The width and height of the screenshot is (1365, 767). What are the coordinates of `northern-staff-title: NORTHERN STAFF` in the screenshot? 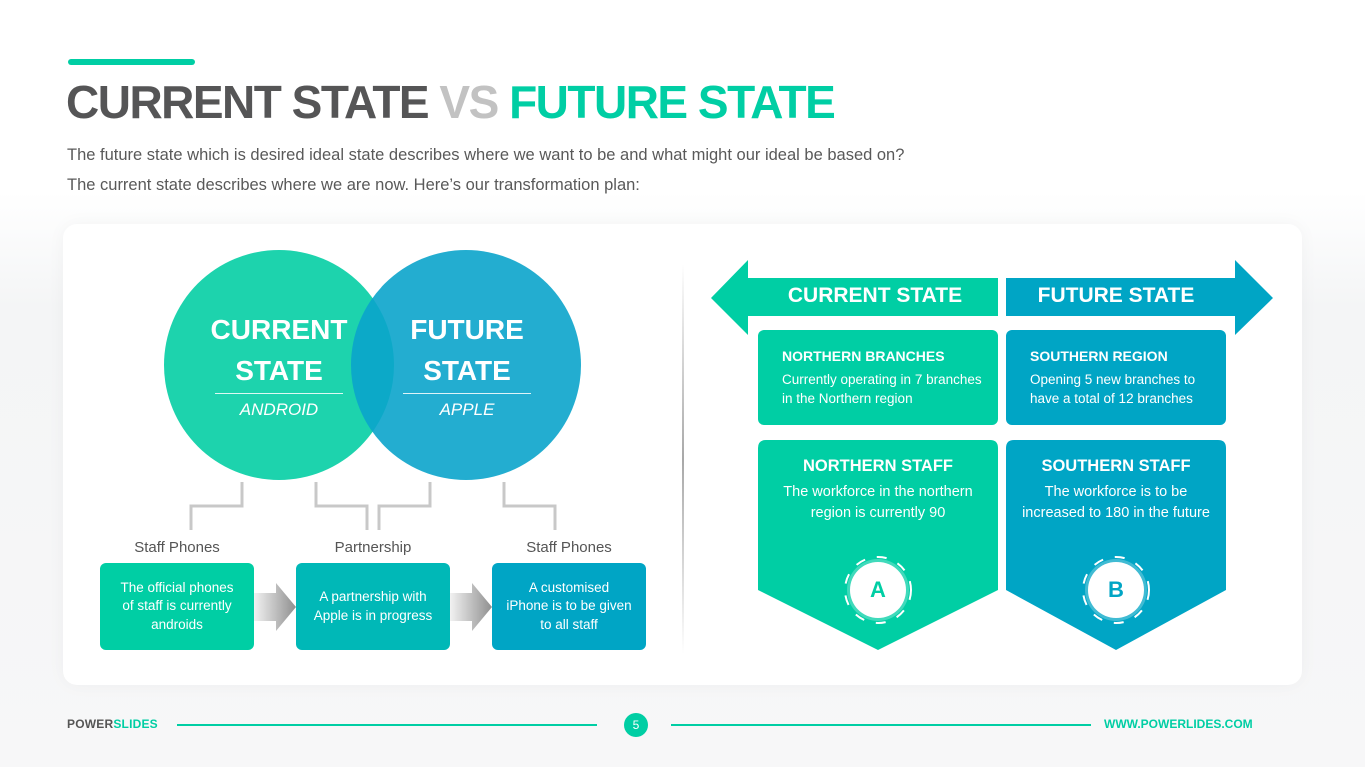 It's located at (877, 466).